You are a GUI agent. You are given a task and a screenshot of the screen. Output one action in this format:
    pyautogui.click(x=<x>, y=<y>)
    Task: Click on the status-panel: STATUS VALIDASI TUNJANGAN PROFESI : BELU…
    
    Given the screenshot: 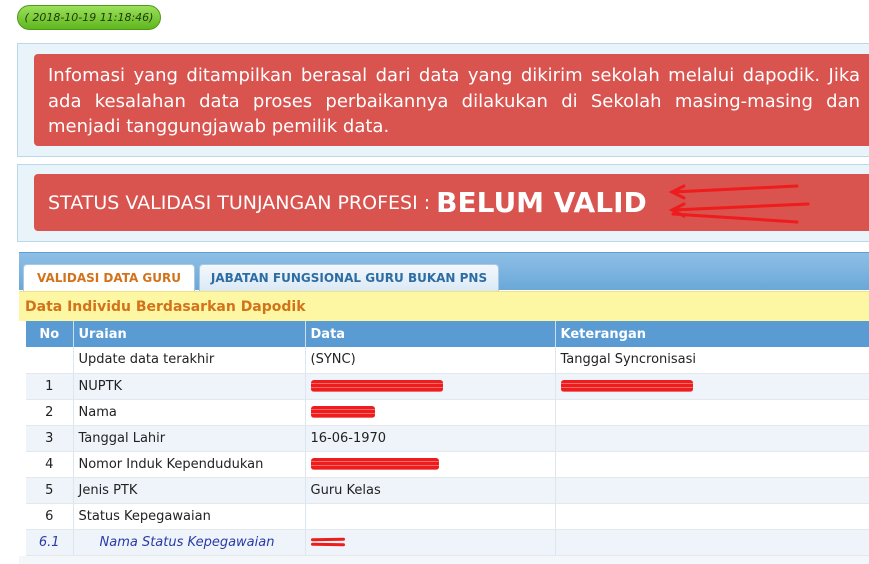 What is the action you would take?
    pyautogui.click(x=443, y=203)
    